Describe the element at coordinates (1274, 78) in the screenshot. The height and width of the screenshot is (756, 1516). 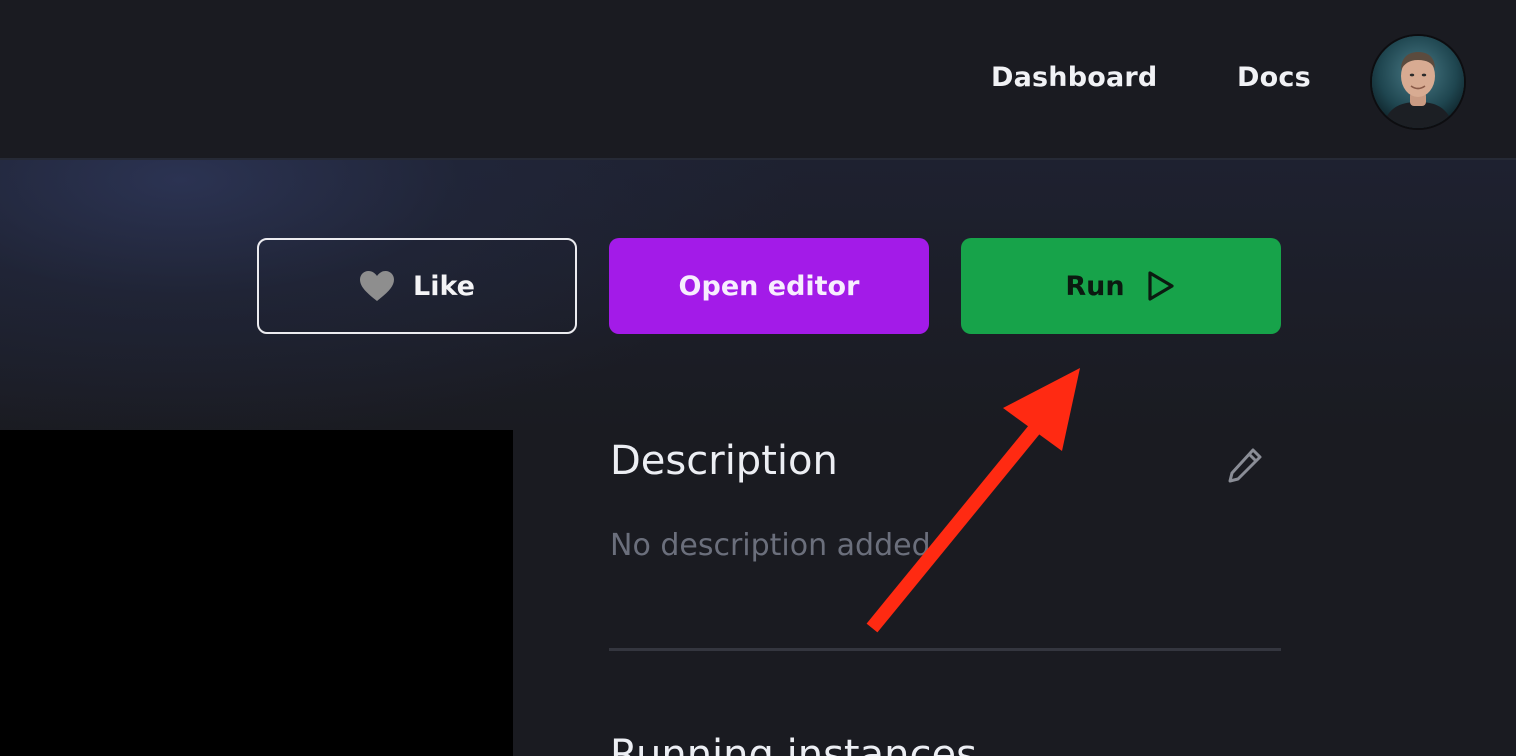
I see `nav-docs-link: Docs` at that location.